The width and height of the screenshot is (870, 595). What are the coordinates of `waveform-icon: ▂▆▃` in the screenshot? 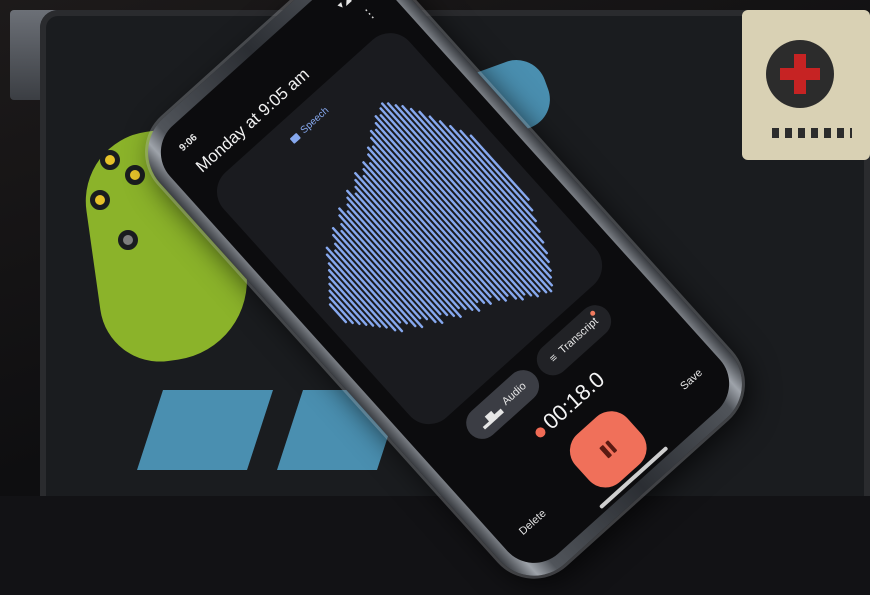 It's located at (490, 416).